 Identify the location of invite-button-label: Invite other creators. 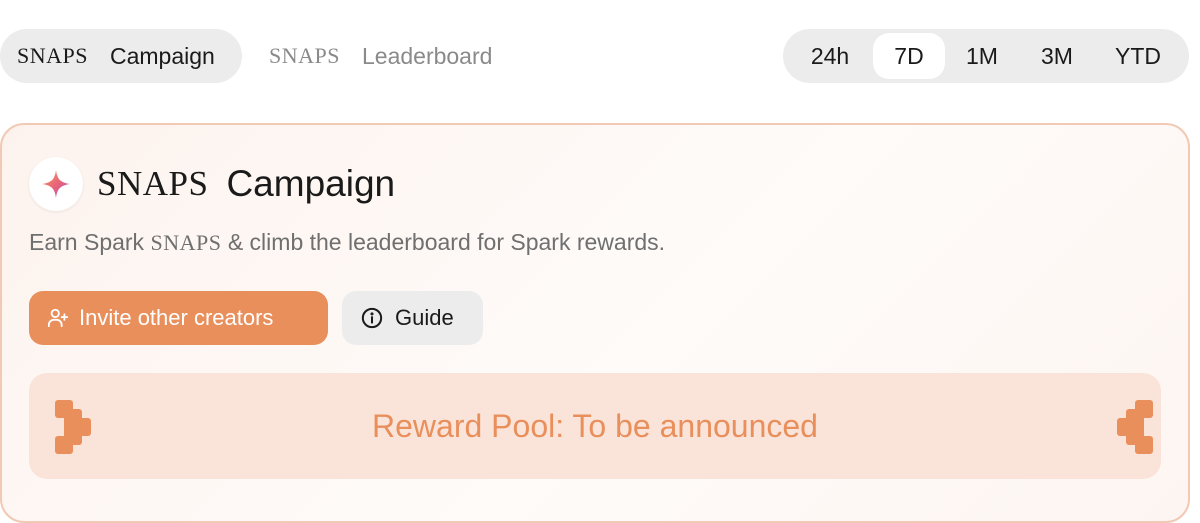
(176, 317).